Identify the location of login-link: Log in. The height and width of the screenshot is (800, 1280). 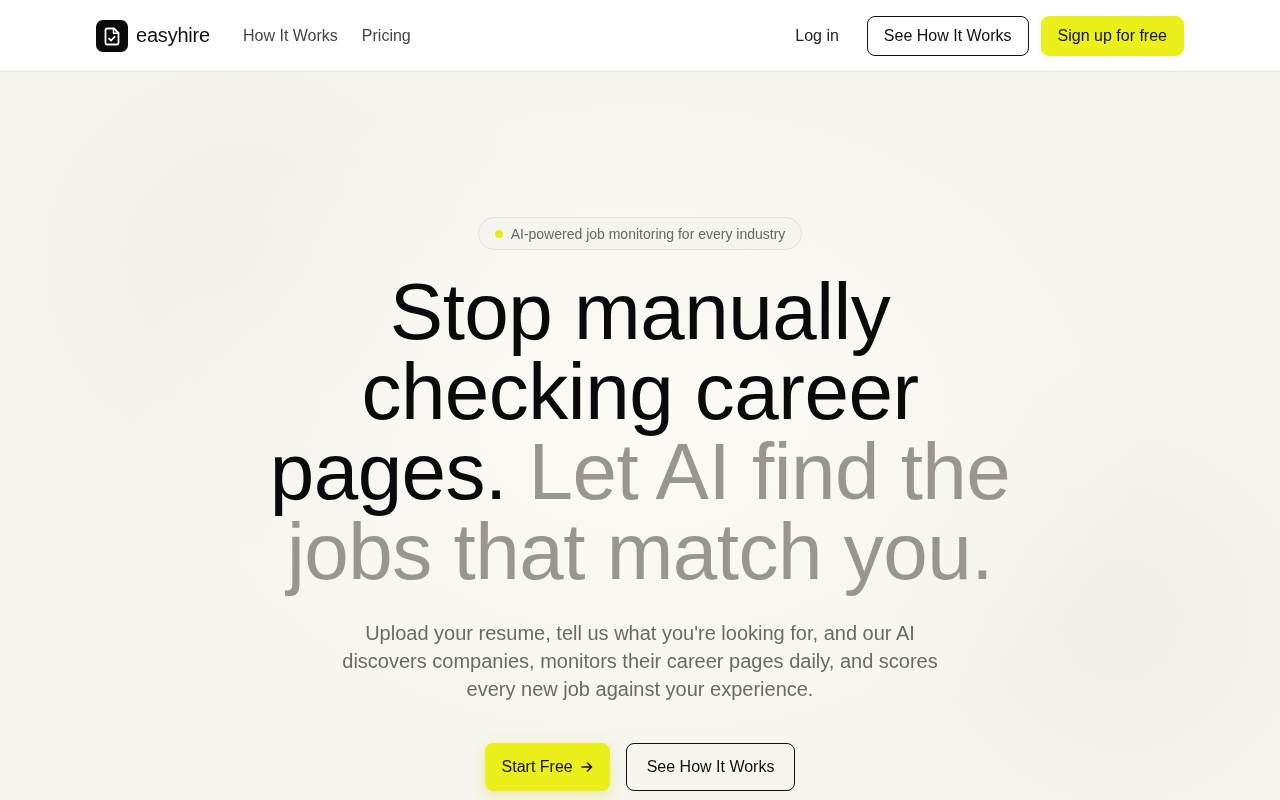
(817, 35).